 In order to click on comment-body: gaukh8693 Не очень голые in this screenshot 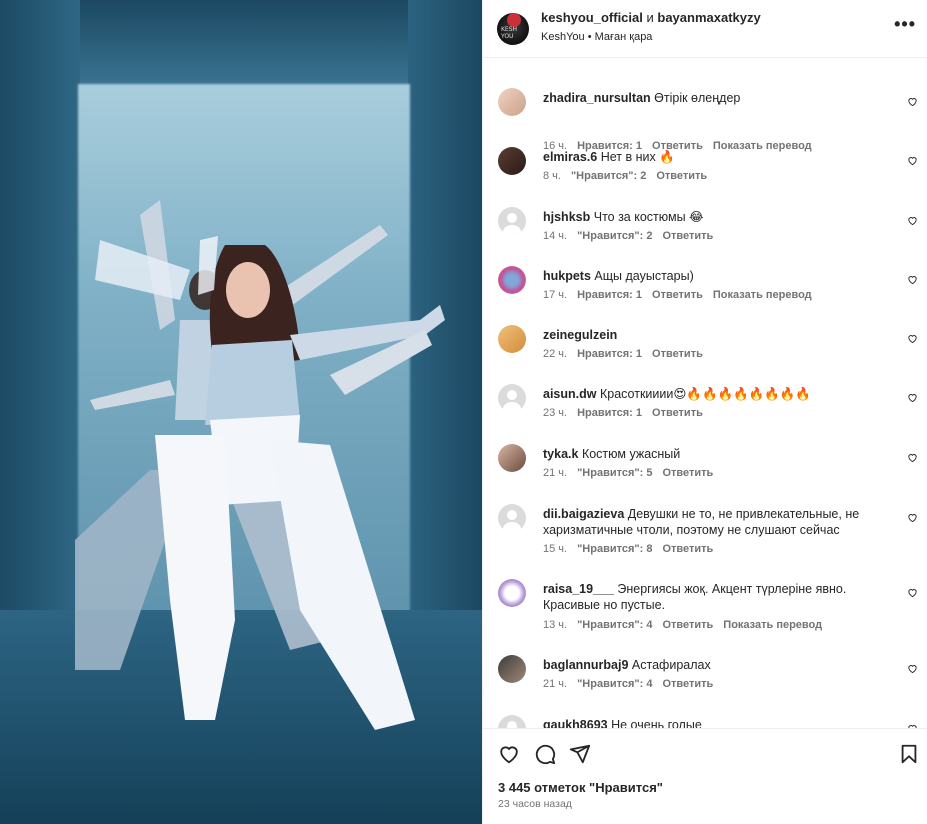, I will do `click(713, 722)`.